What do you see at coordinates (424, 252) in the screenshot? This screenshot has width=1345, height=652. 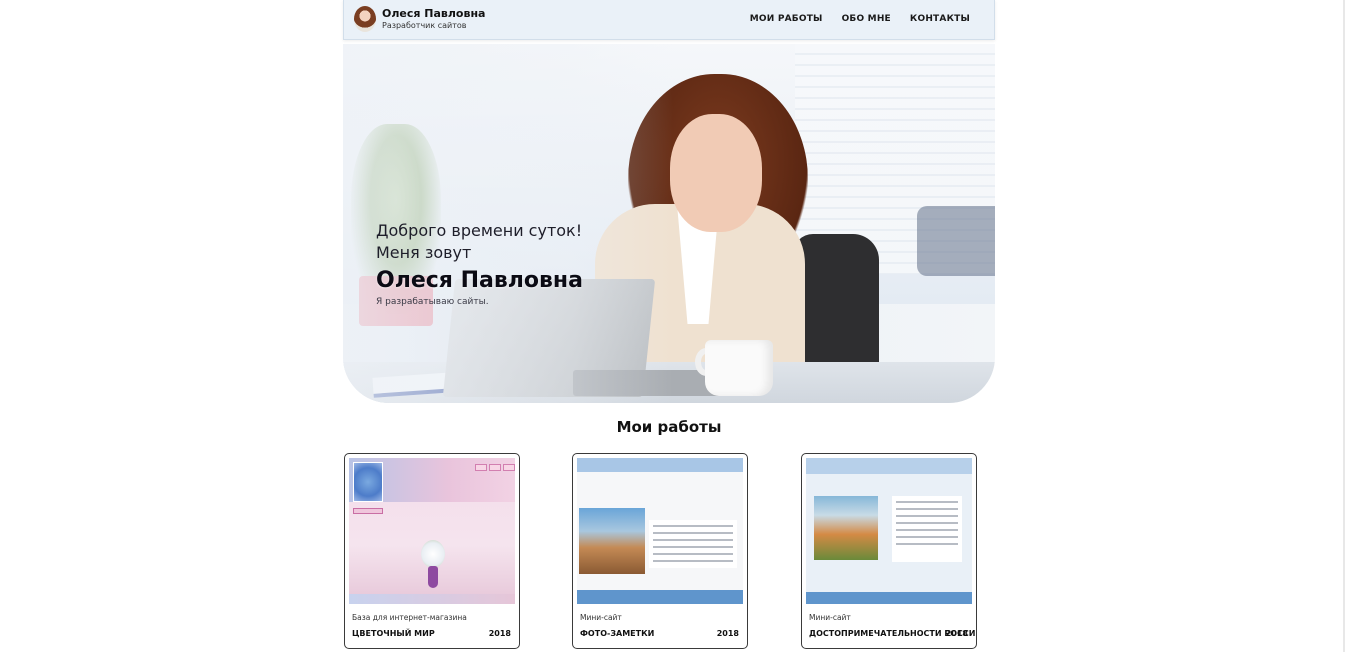 I see `hero-intro: Меня зовут` at bounding box center [424, 252].